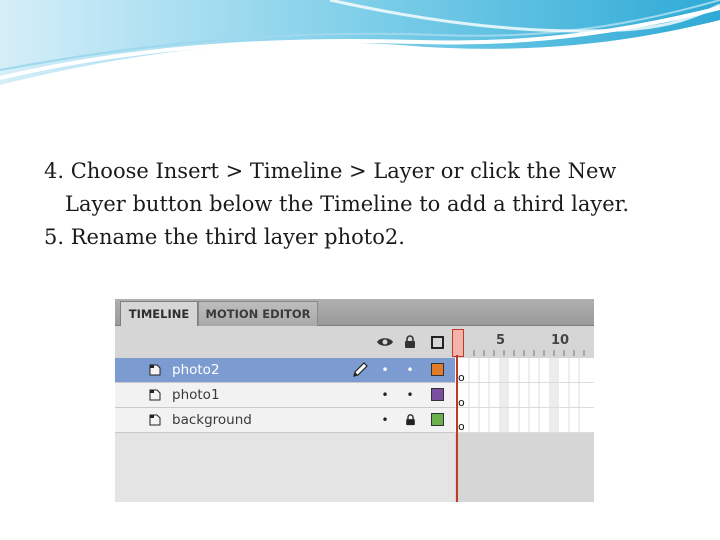  I want to click on tab-timeline: TIMELINE, so click(159, 313).